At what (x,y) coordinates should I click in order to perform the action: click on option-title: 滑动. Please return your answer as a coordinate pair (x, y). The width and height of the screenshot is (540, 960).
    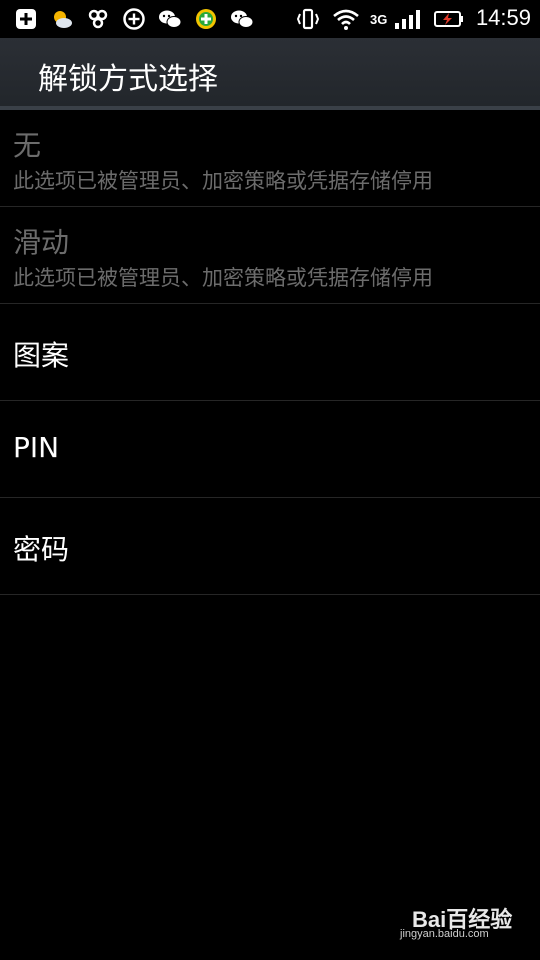
    Looking at the image, I should click on (41, 242).